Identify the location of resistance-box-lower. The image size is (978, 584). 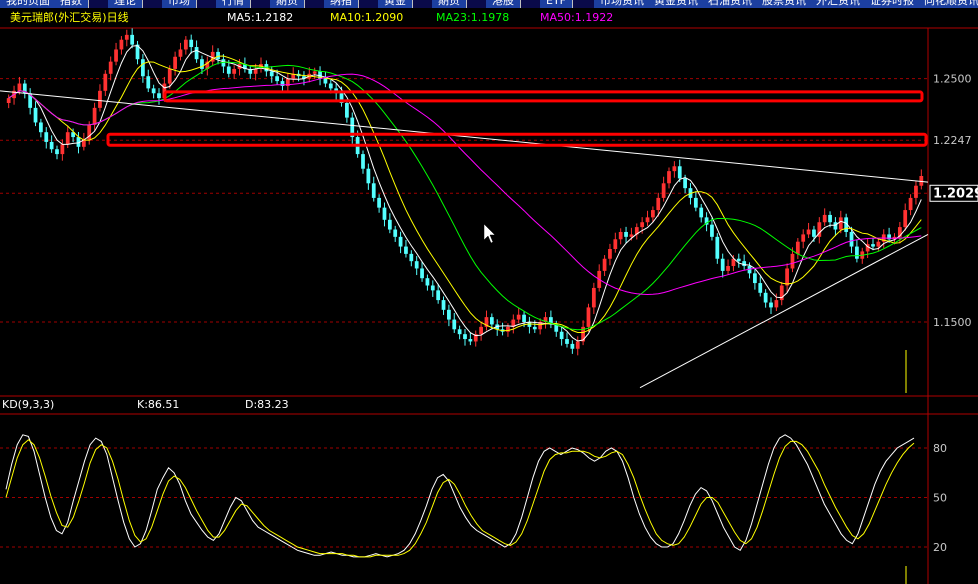
(543, 96).